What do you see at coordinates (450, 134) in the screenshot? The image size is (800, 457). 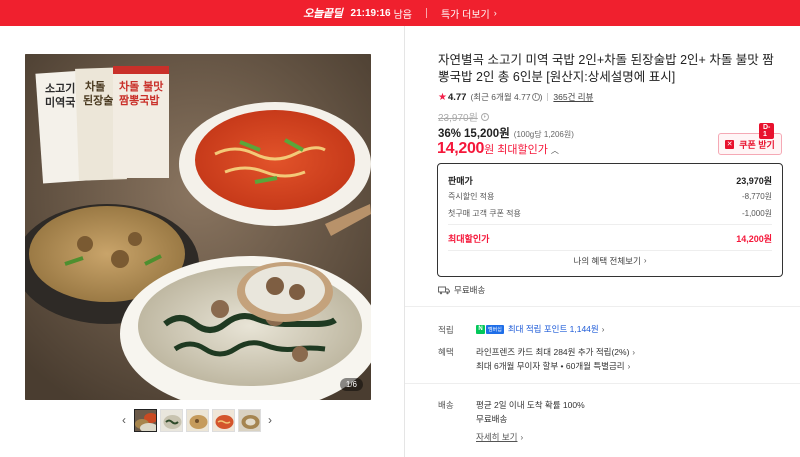 I see `discount-percent: 36%` at bounding box center [450, 134].